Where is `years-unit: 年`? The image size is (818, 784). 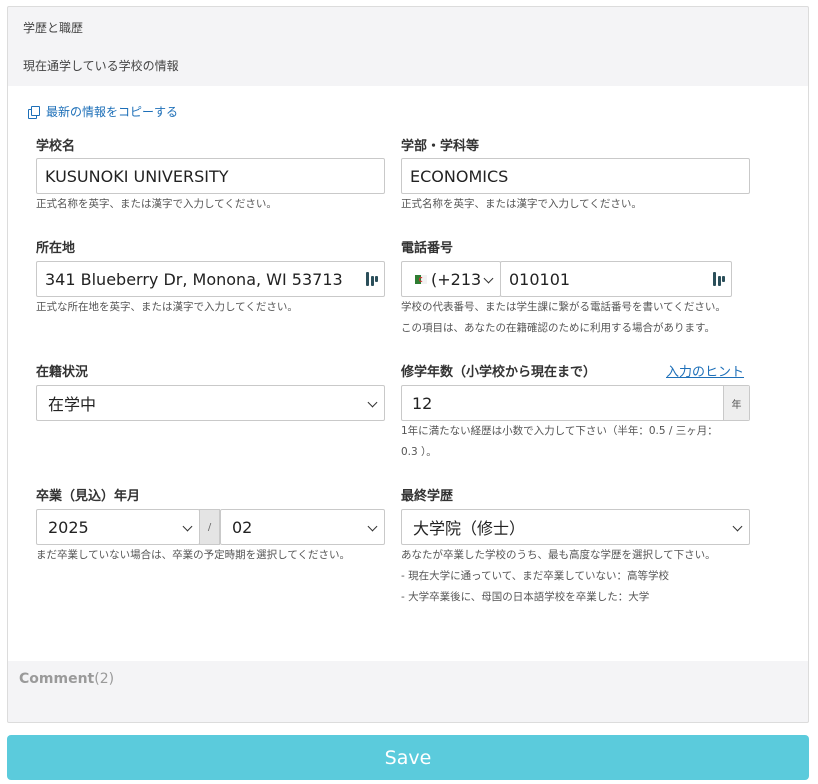 years-unit: 年 is located at coordinates (736, 403).